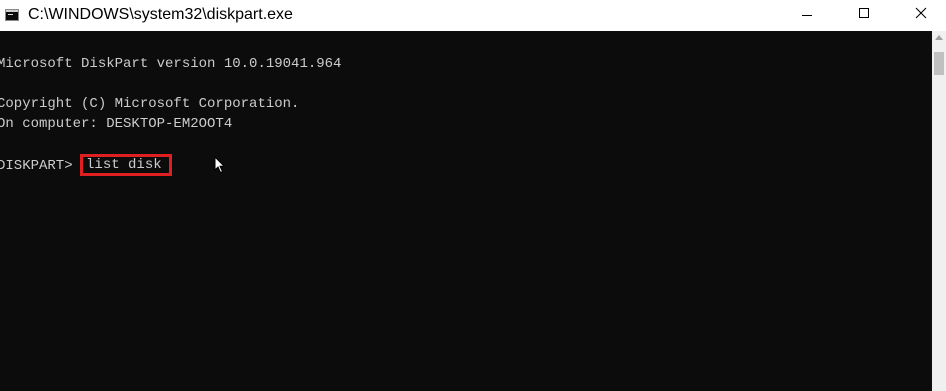 This screenshot has width=946, height=391. I want to click on window-title: C:\WINDOWS\system32\diskpart.exe, so click(160, 14).